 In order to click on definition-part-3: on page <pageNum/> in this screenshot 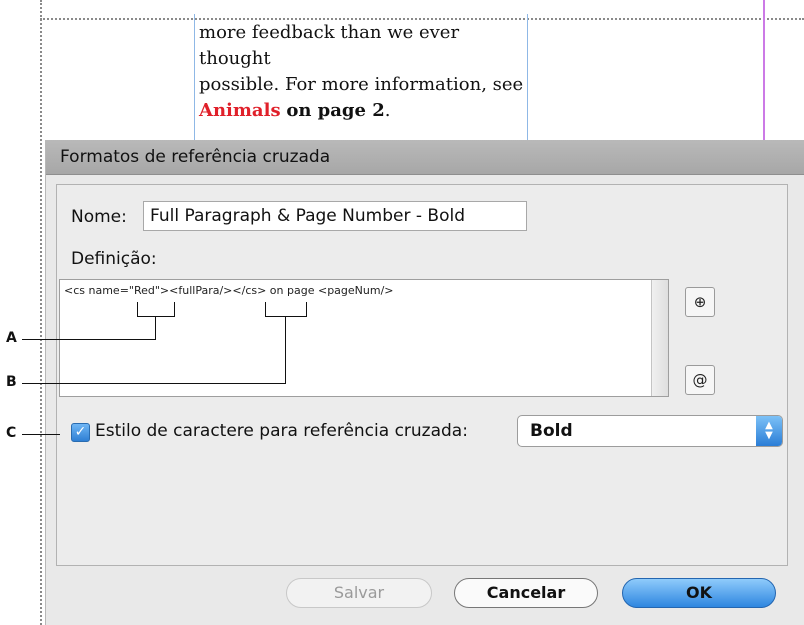, I will do `click(330, 290)`.